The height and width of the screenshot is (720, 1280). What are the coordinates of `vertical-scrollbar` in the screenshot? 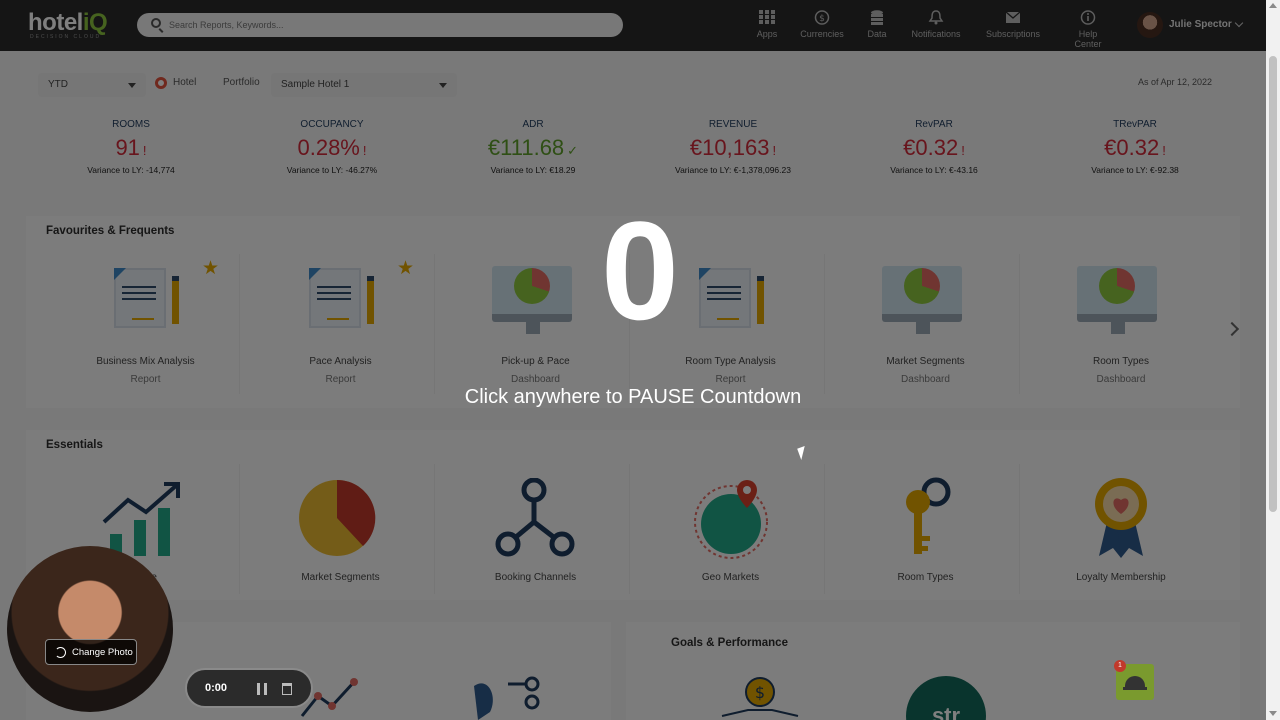 It's located at (1273, 360).